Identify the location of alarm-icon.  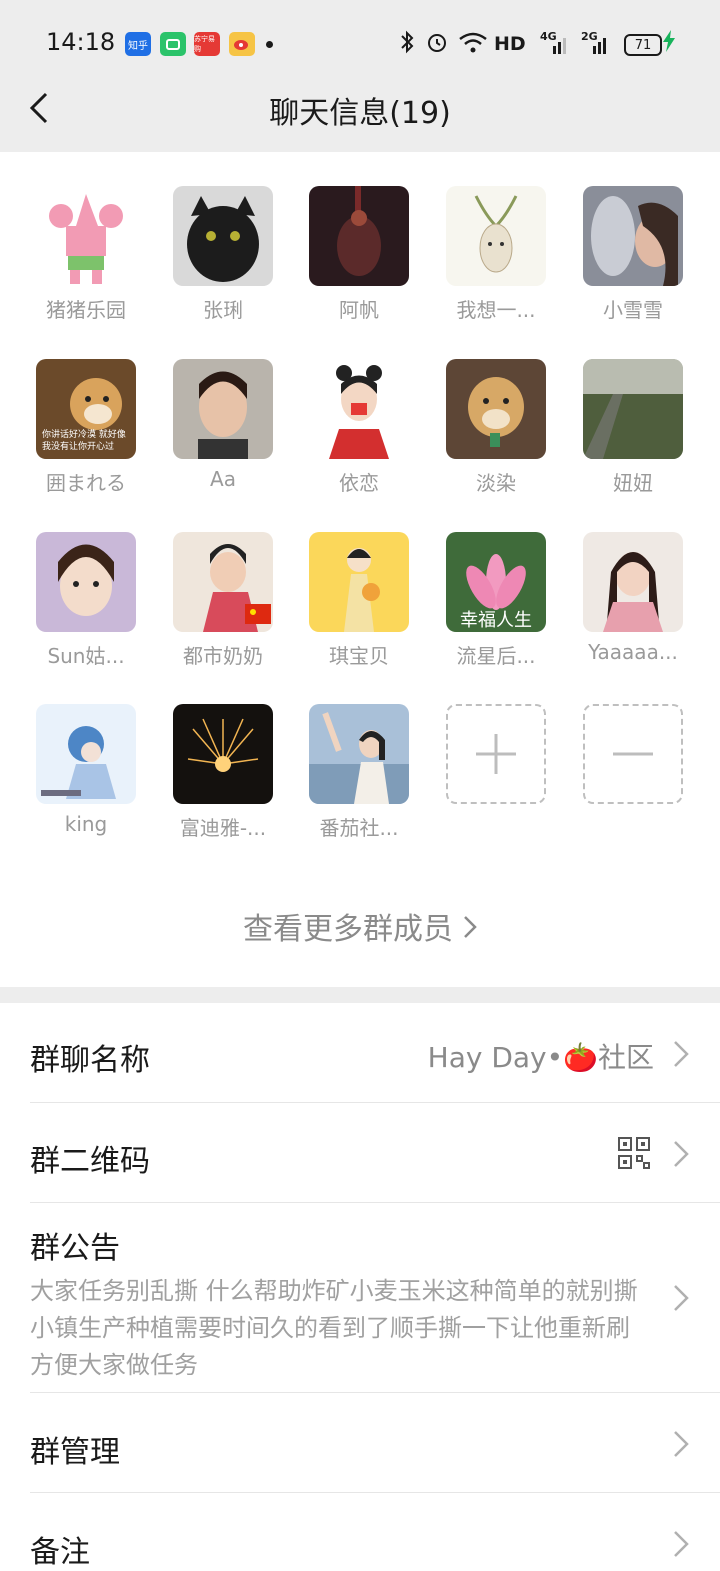
(437, 45).